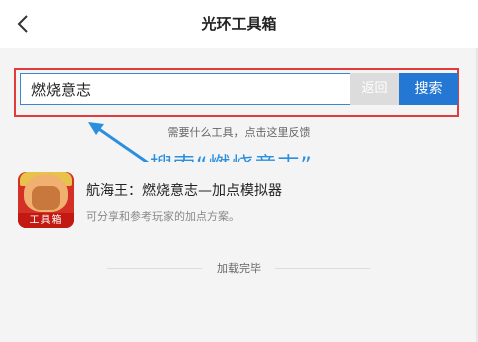 The height and width of the screenshot is (342, 478). What do you see at coordinates (184, 191) in the screenshot?
I see `result-title: 航海王：燃烧意志—加点模拟器` at bounding box center [184, 191].